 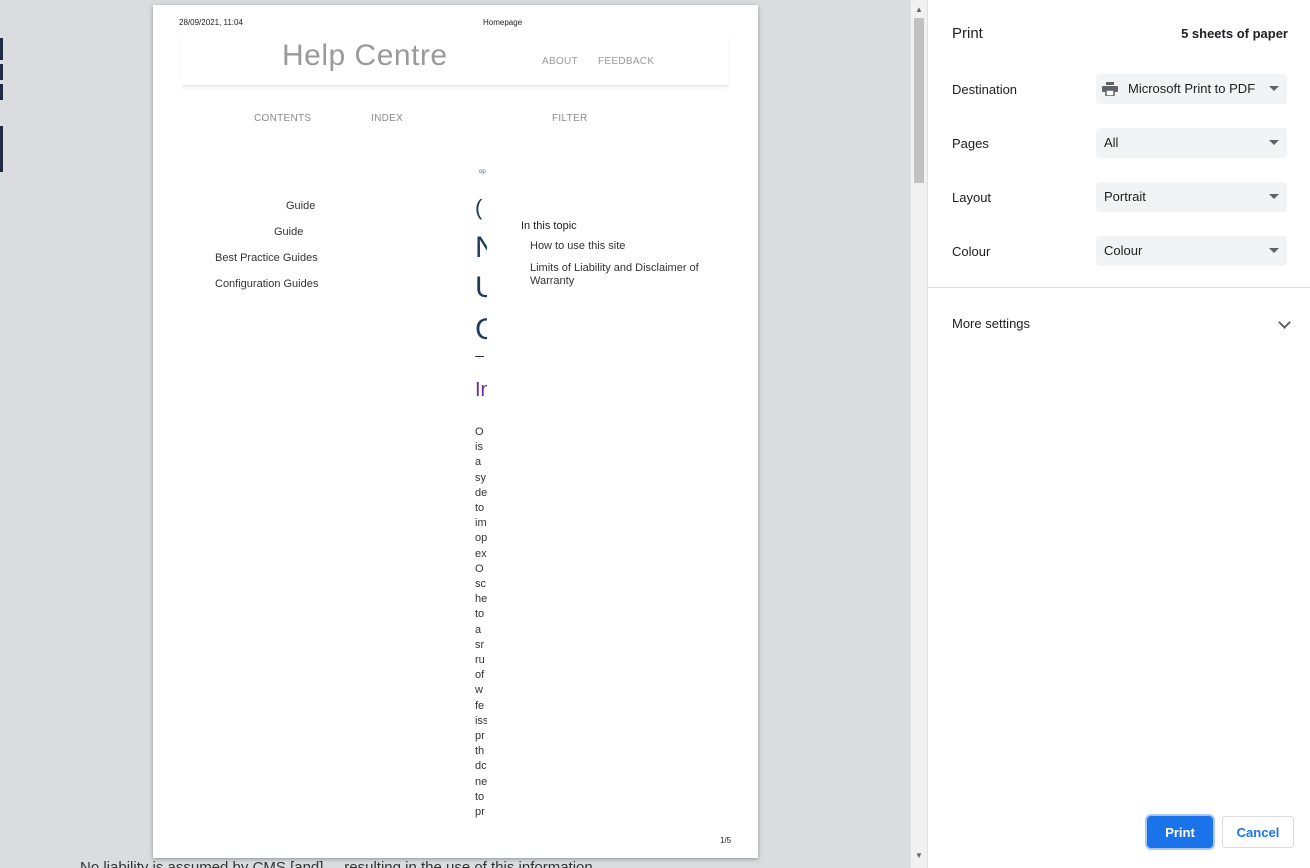 What do you see at coordinates (726, 840) in the screenshot?
I see `page-number: 1/5` at bounding box center [726, 840].